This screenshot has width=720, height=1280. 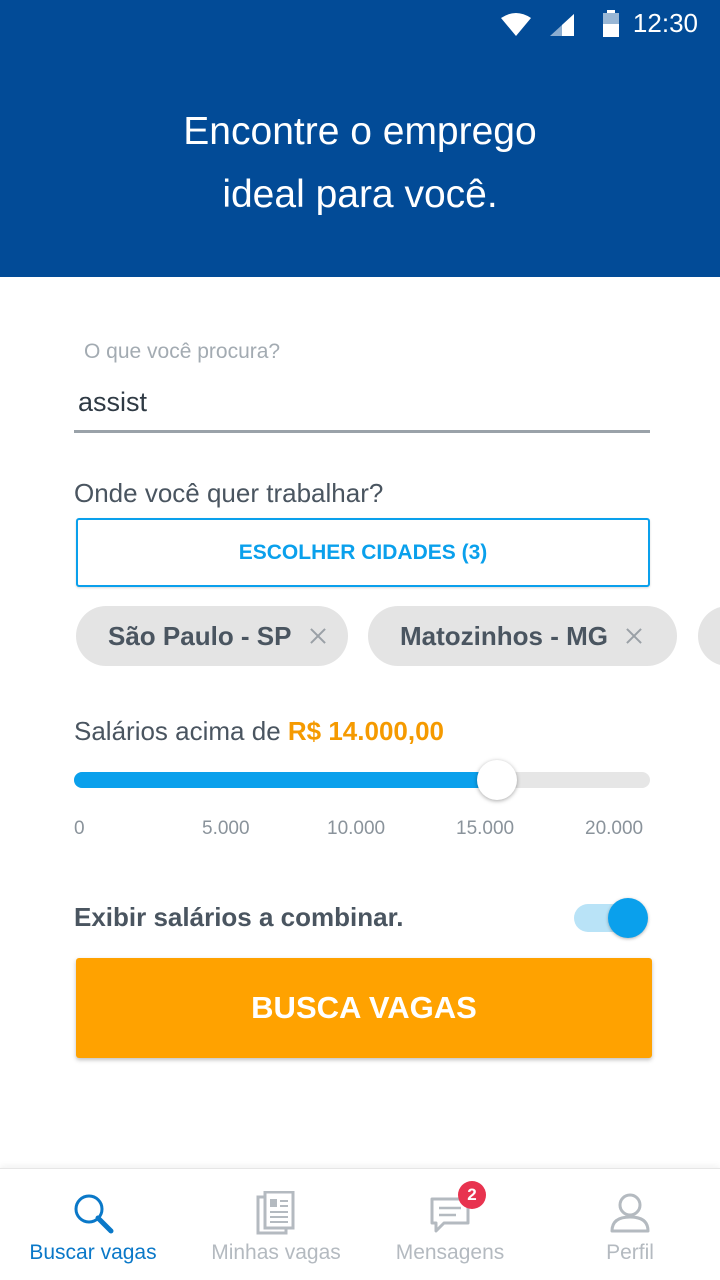 I want to click on negotiable-salary-toggle, so click(x=612, y=918).